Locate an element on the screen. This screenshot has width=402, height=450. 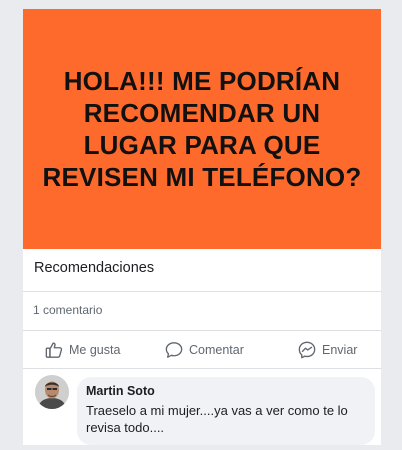
comment-button: Comentar is located at coordinates (204, 350).